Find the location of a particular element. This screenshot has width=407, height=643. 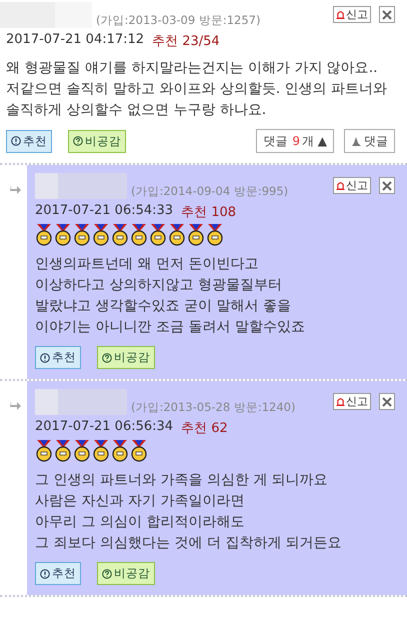

member-info: (가입:2013-03-09 방문:1257) is located at coordinates (178, 20).